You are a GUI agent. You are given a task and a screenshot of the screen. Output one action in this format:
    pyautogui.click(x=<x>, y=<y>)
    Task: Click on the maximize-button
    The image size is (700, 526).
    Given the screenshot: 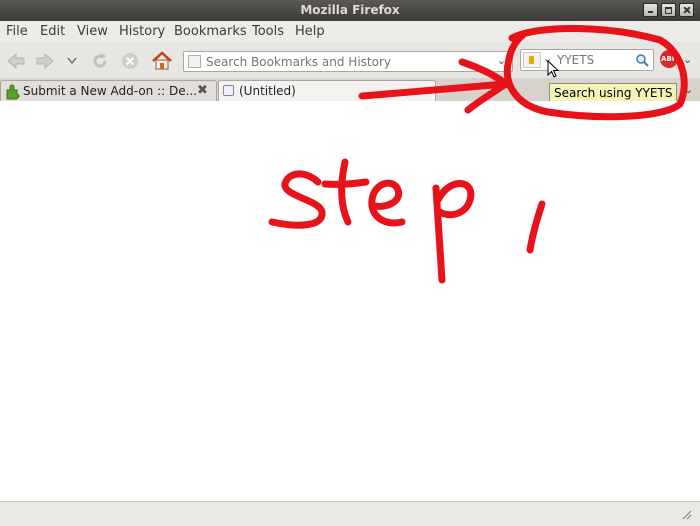 What is the action you would take?
    pyautogui.click(x=668, y=10)
    